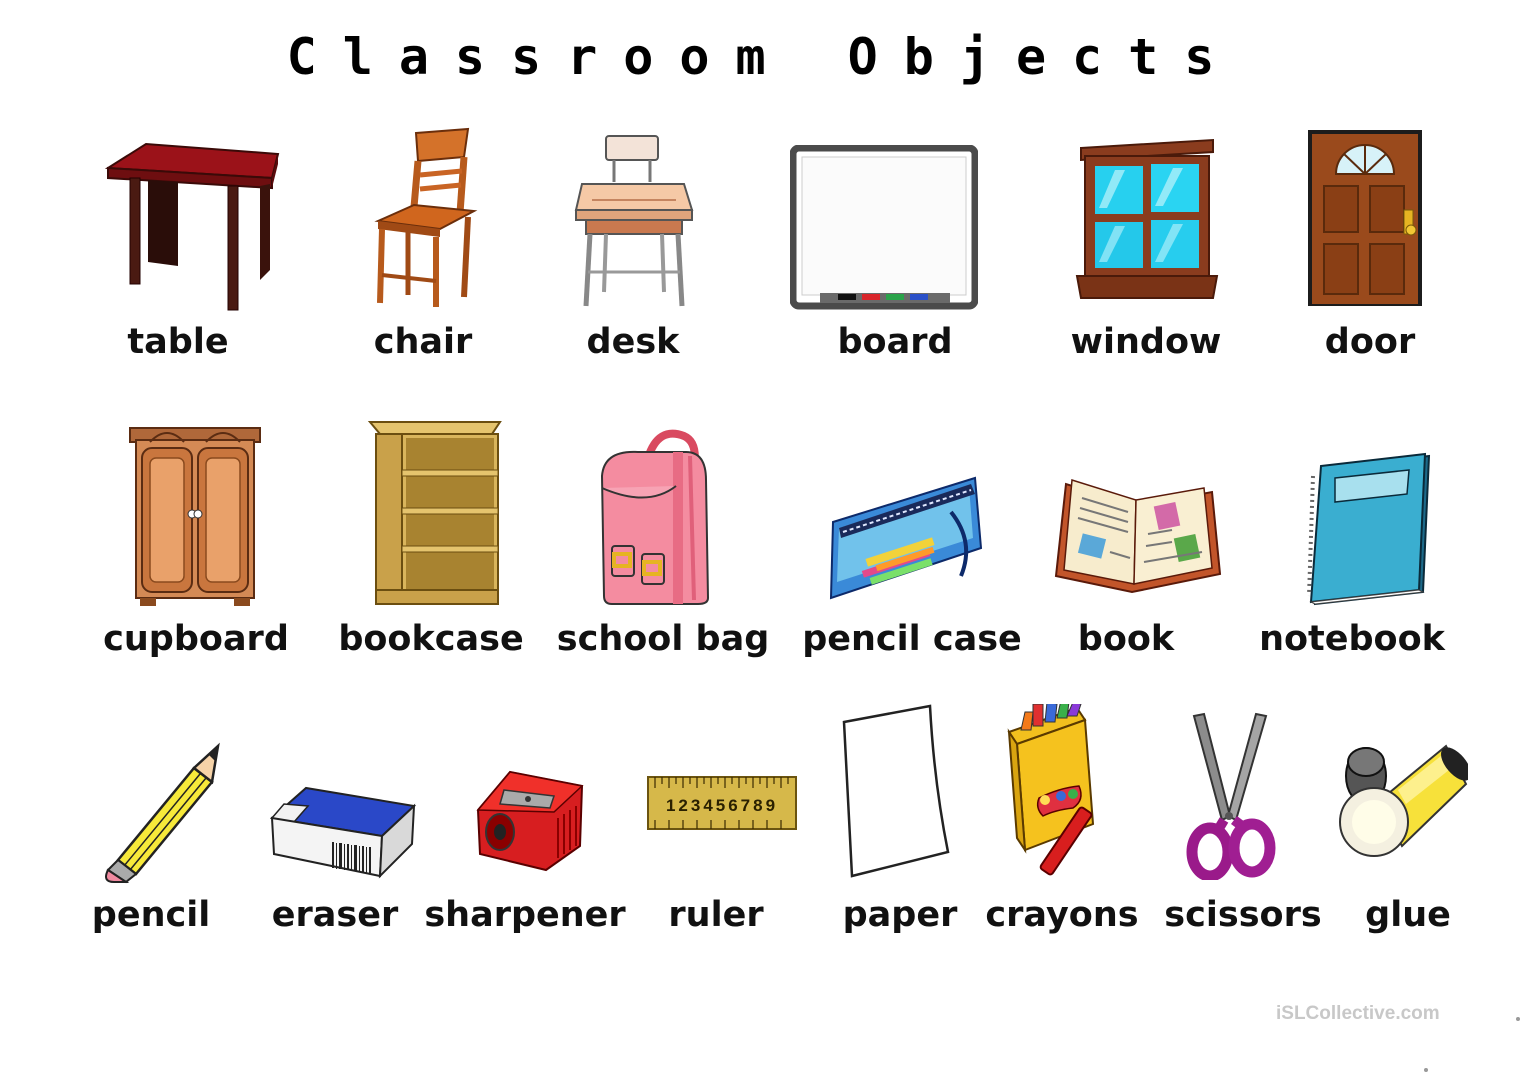  I want to click on label-notebook: notebook, so click(1352, 639).